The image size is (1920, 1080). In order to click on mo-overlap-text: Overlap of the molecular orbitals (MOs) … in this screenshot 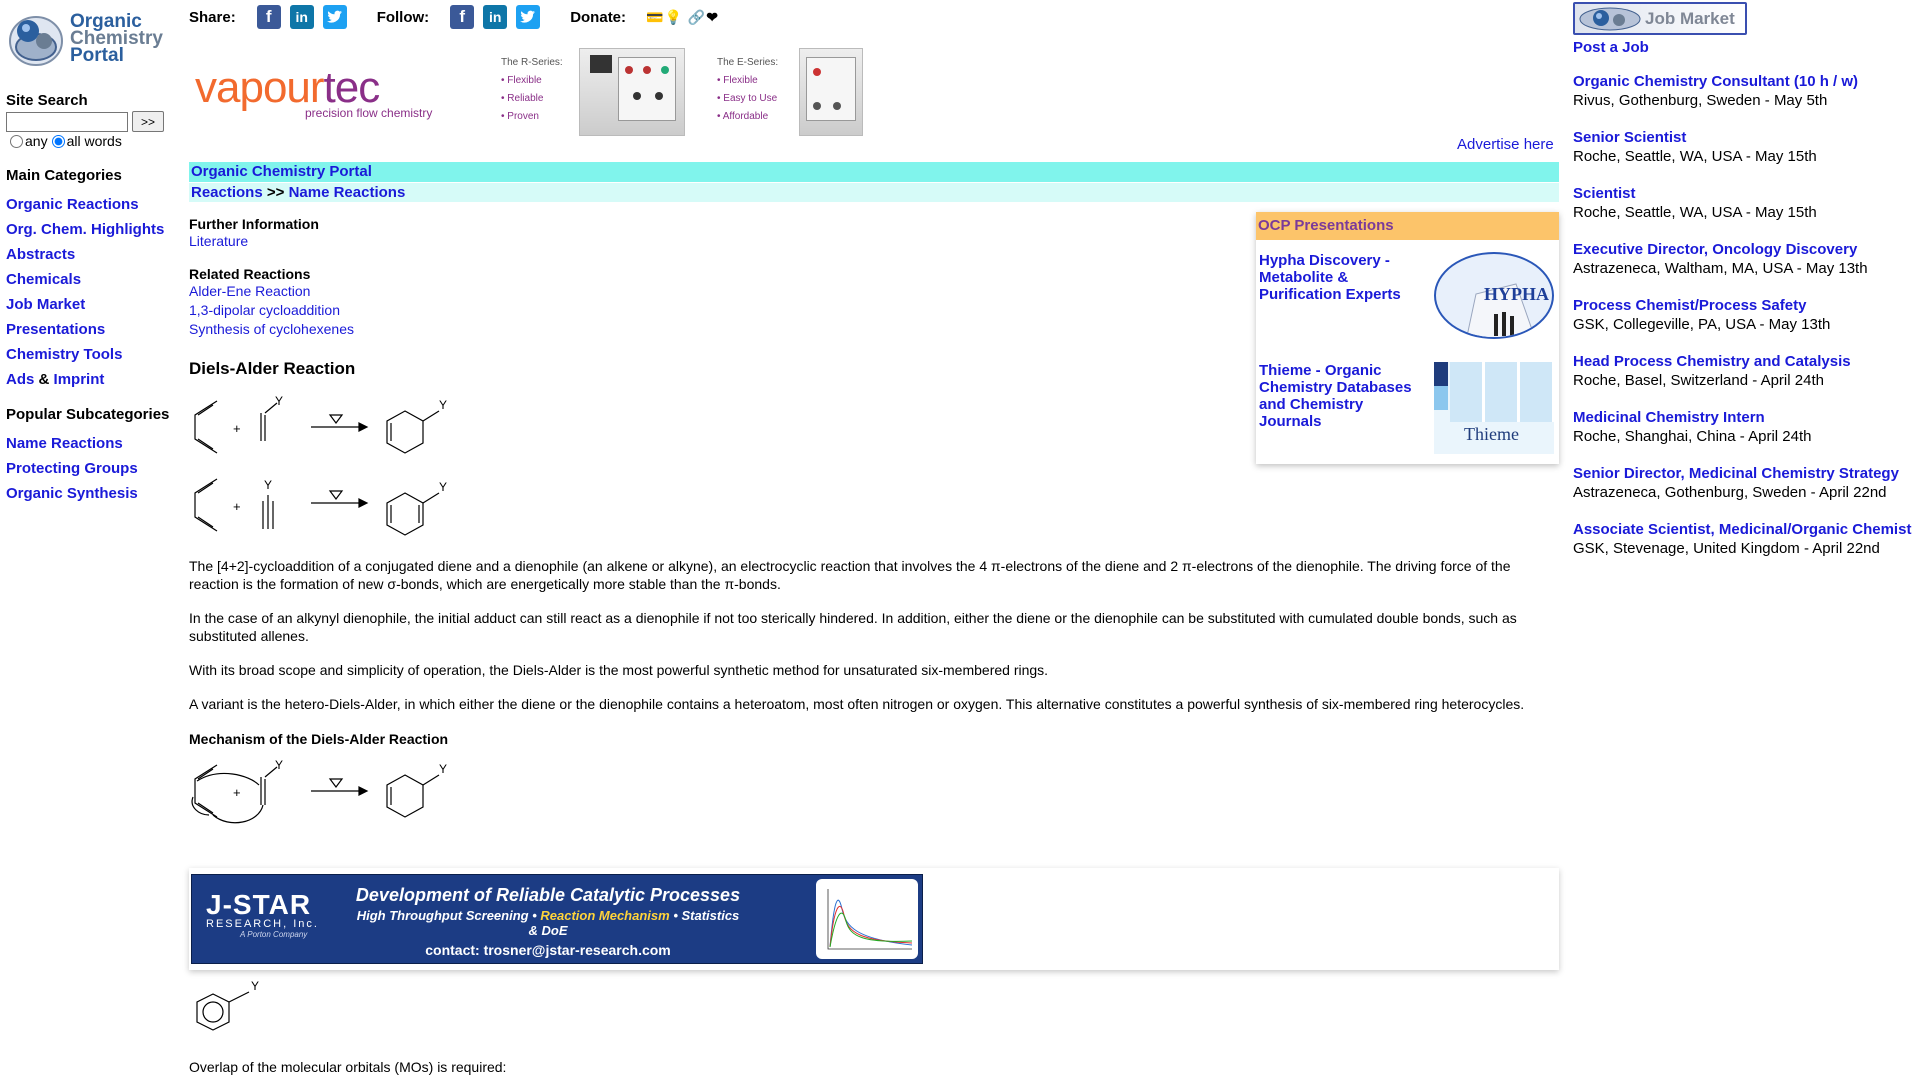, I will do `click(348, 1067)`.